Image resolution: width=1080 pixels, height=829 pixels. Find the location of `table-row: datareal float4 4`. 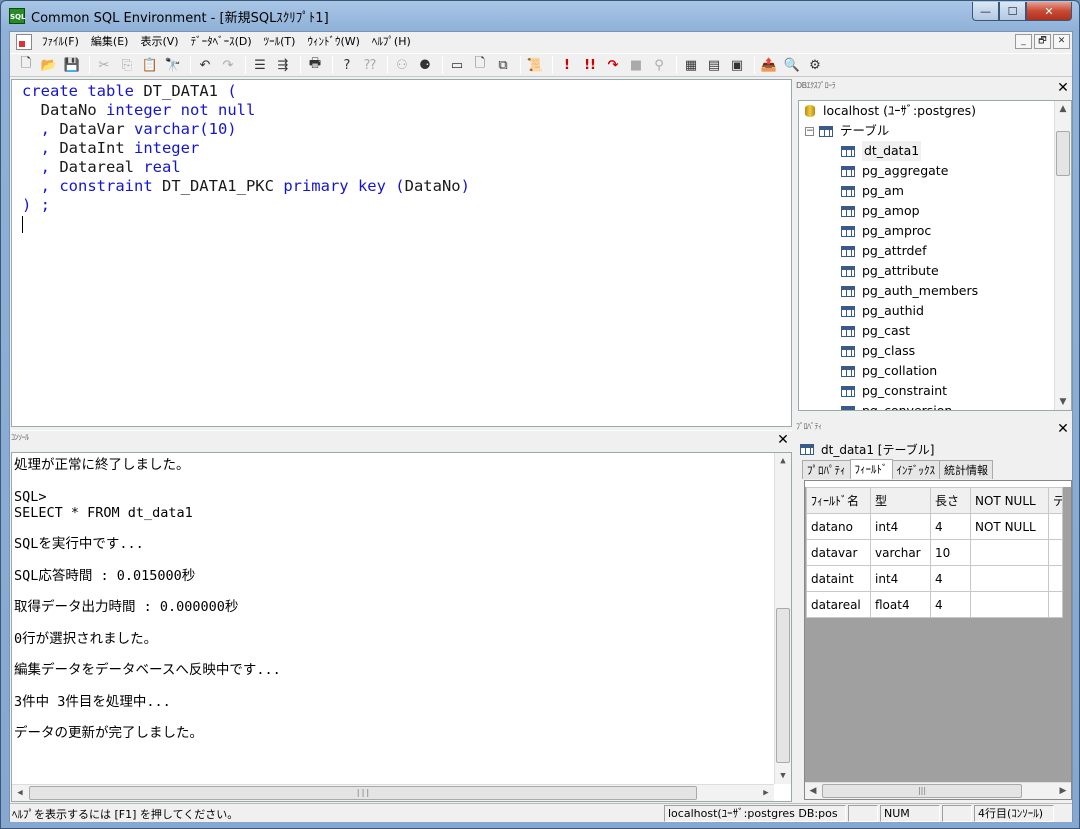

table-row: datareal float4 4 is located at coordinates (934, 604).